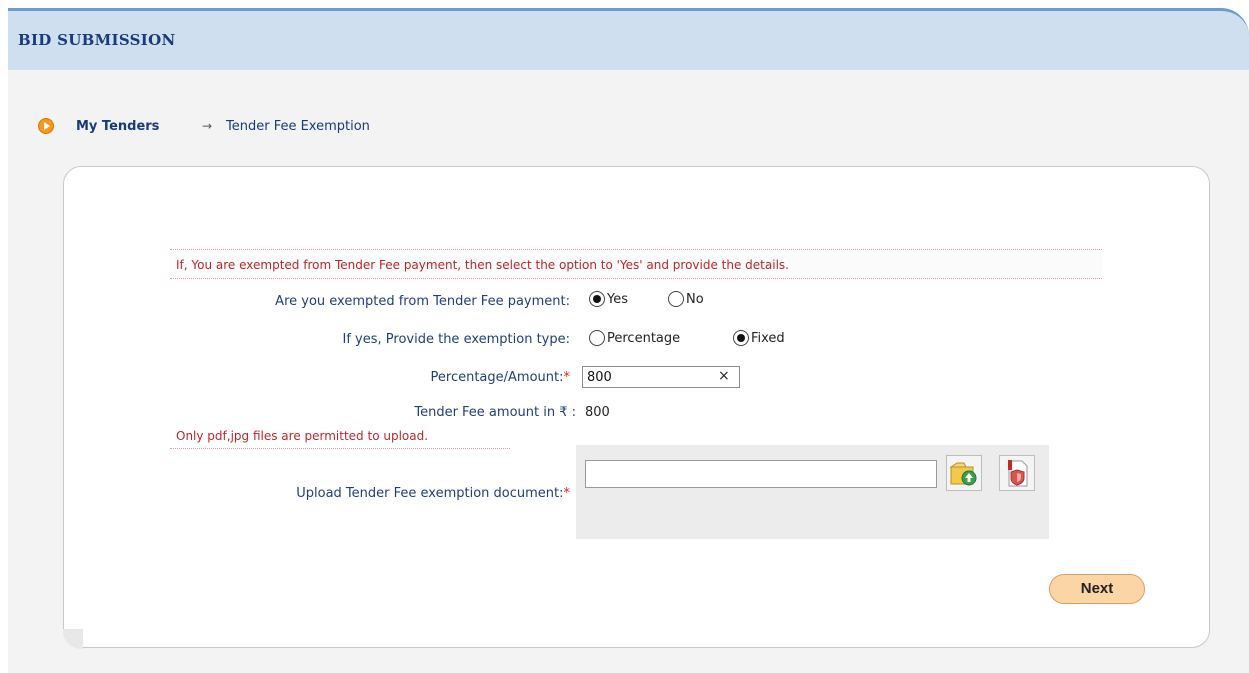 The height and width of the screenshot is (673, 1249). What do you see at coordinates (617, 299) in the screenshot?
I see `exempted-yes-label: Yes` at bounding box center [617, 299].